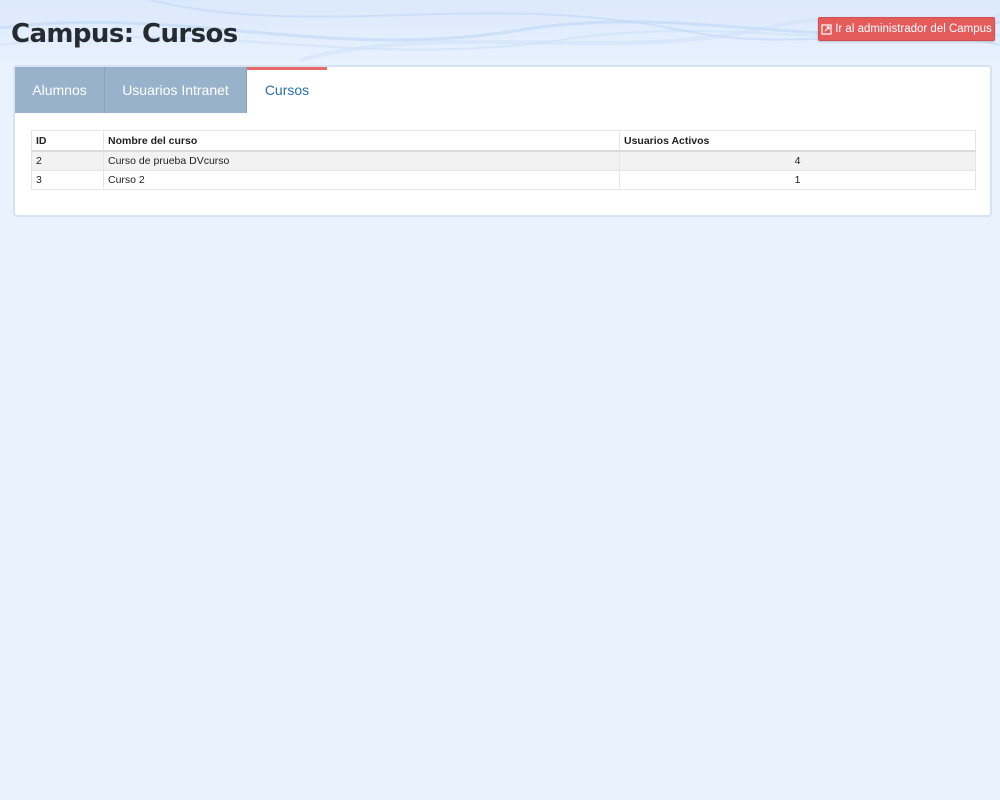  What do you see at coordinates (826, 29) in the screenshot?
I see `external-link-icon` at bounding box center [826, 29].